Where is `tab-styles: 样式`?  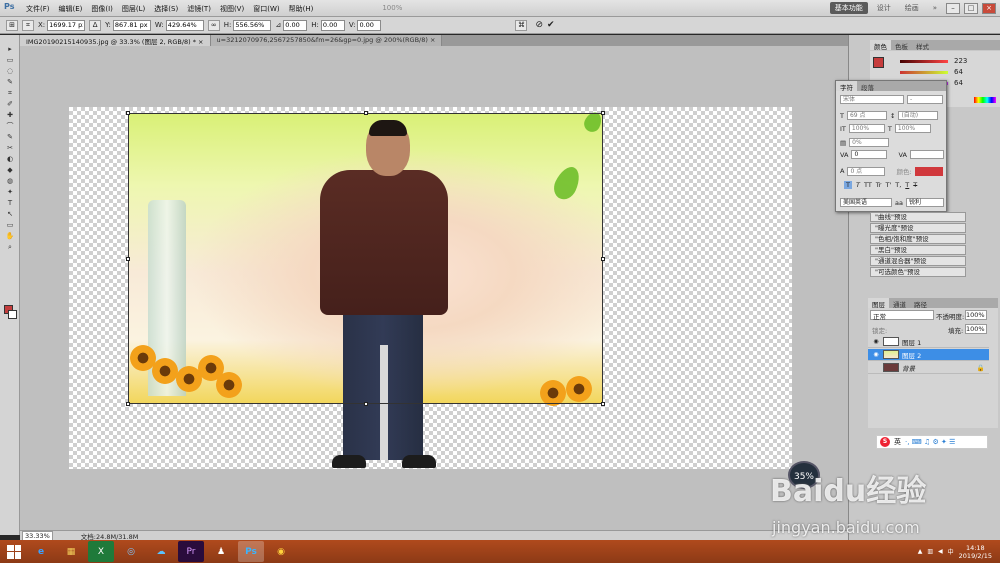 tab-styles: 样式 is located at coordinates (922, 45).